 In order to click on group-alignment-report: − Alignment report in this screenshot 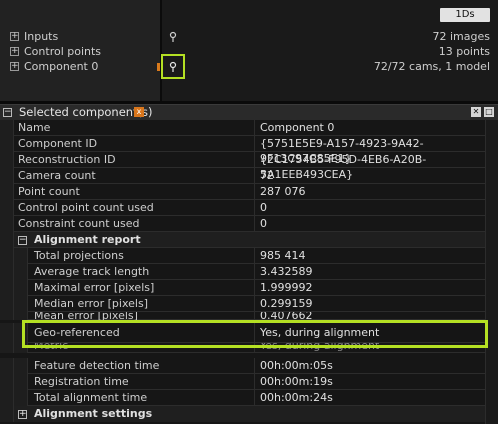, I will do `click(249, 240)`.